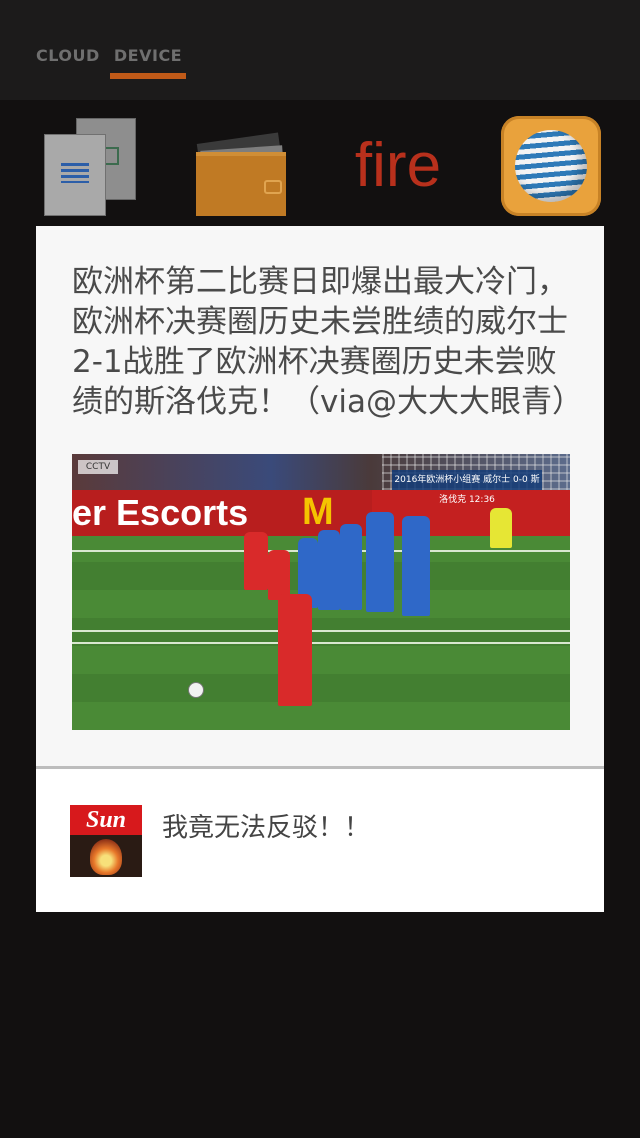 This screenshot has height=1138, width=640. What do you see at coordinates (67, 57) in the screenshot?
I see `tab-cloud: CLOUD` at bounding box center [67, 57].